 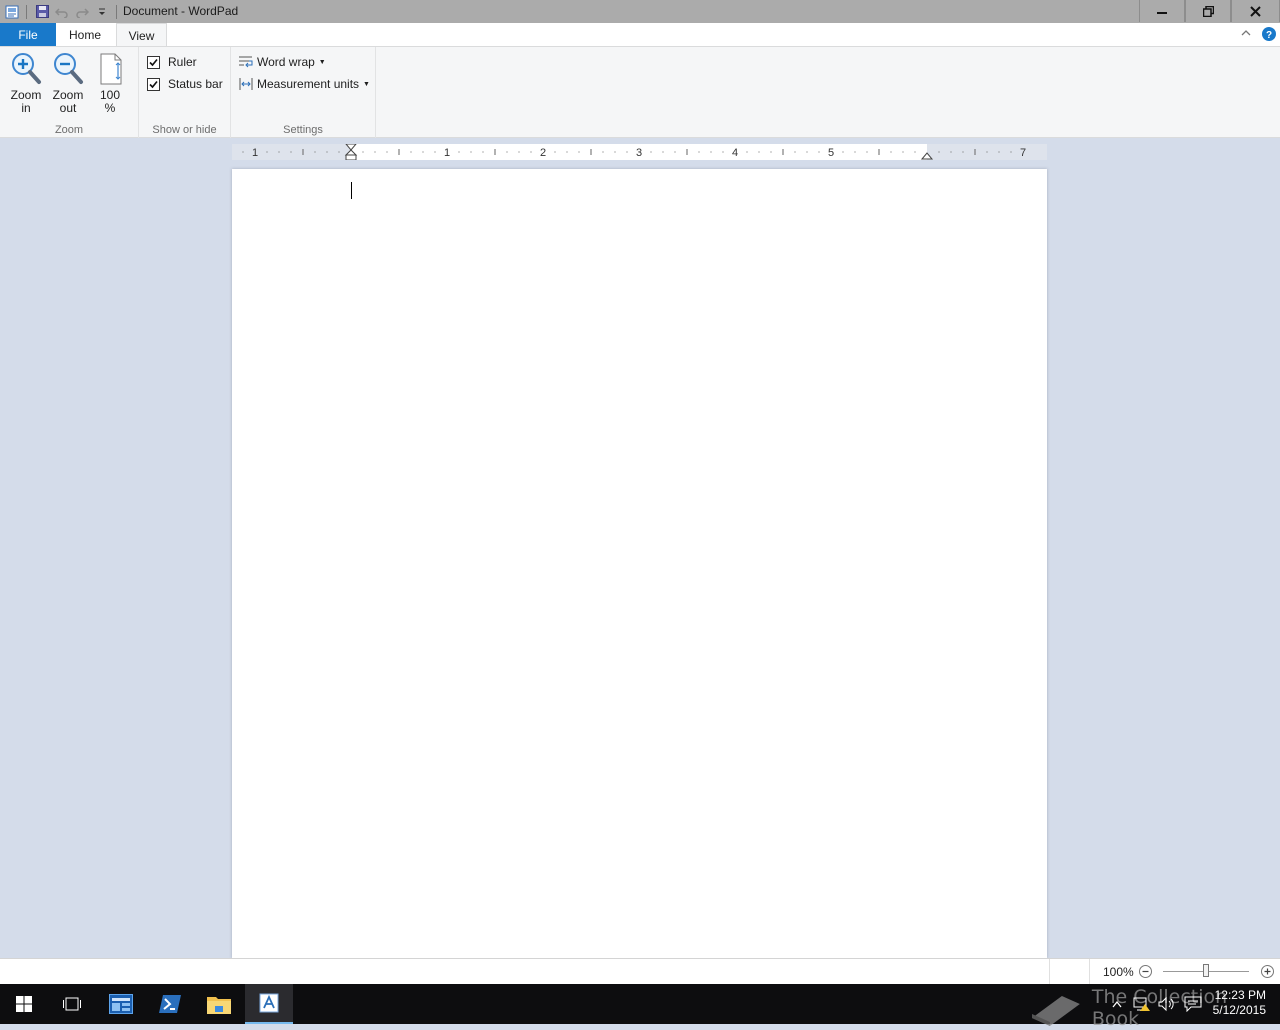 What do you see at coordinates (1167, 1004) in the screenshot?
I see `volume-icon` at bounding box center [1167, 1004].